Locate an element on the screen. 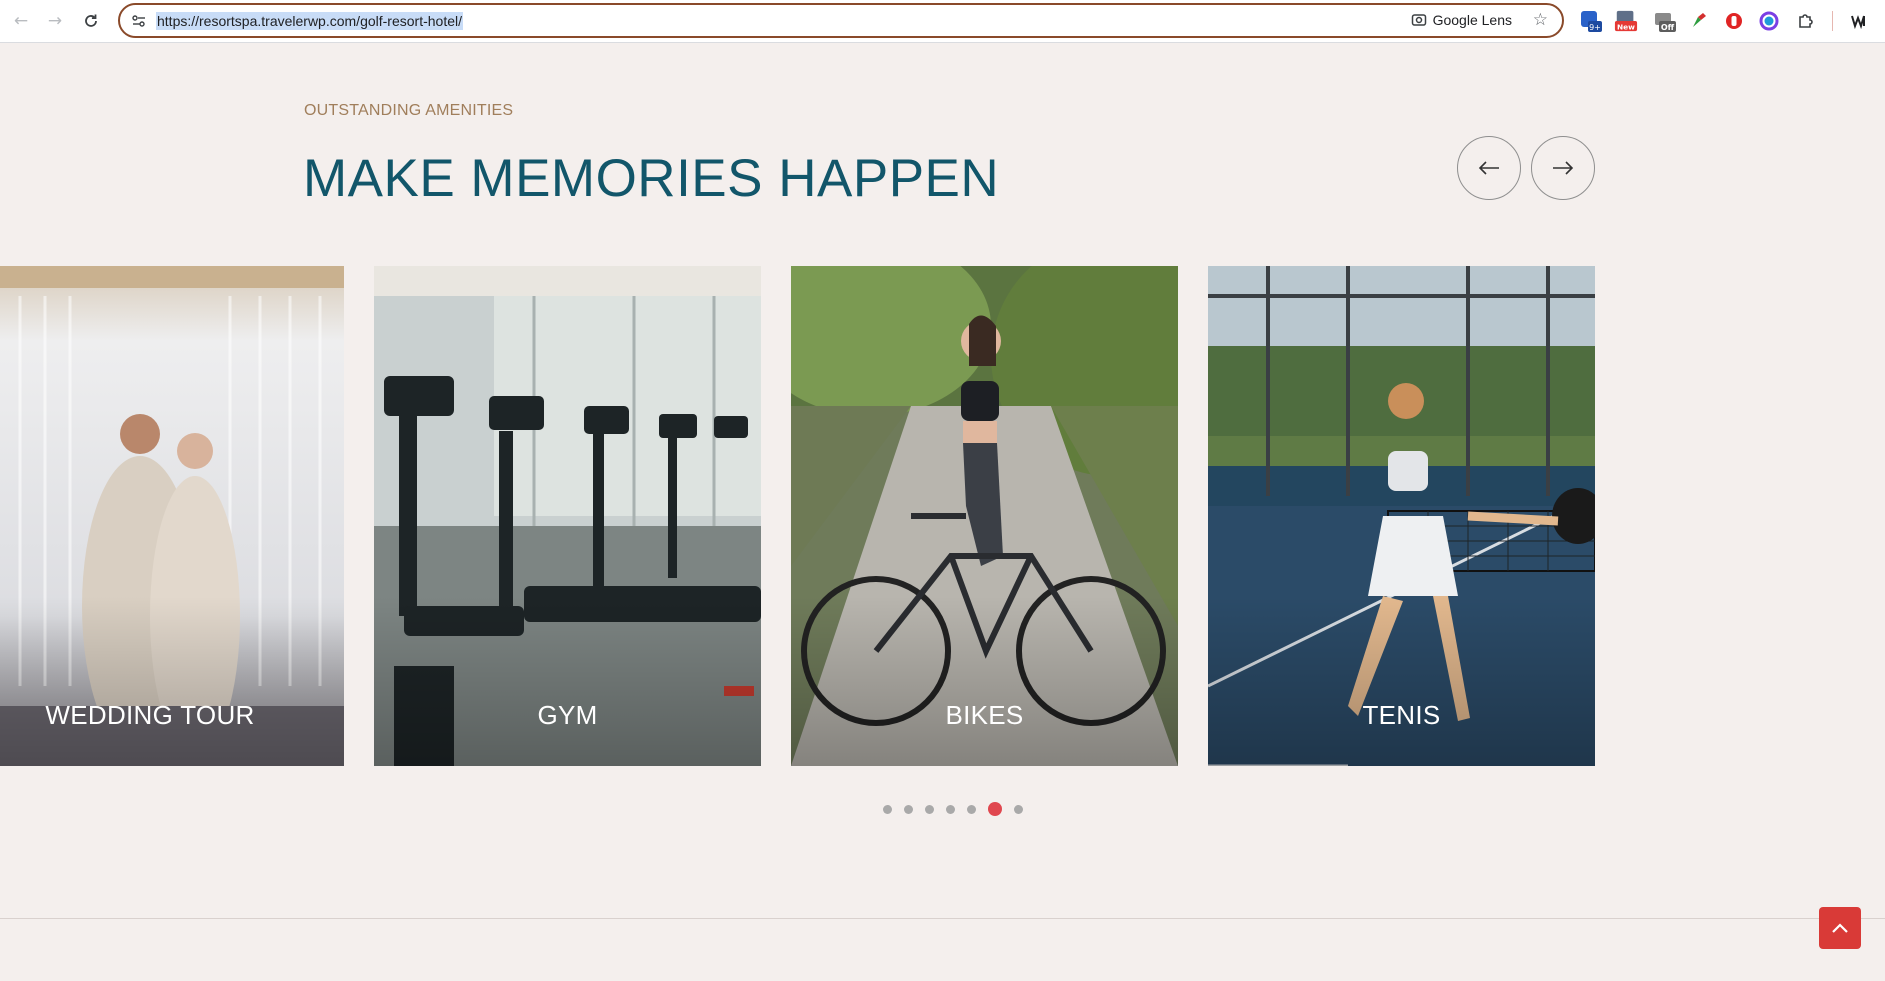 This screenshot has height=981, width=1885. extensions-puzzle-icon is located at coordinates (1806, 21).